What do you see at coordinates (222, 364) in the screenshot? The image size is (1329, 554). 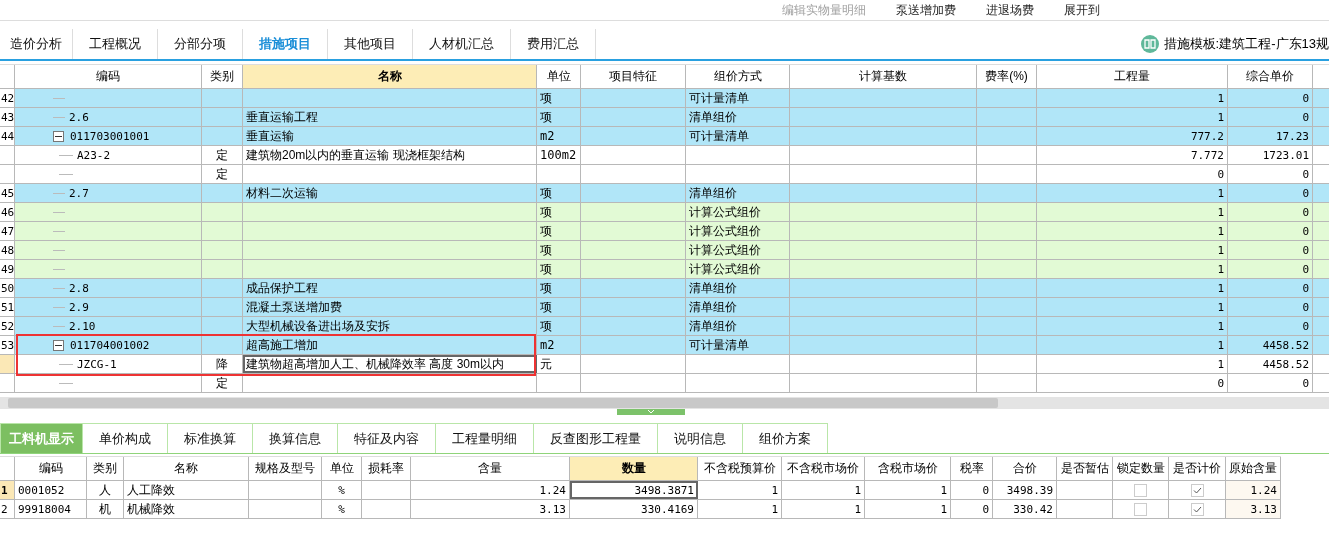 I see `cell-text: 降` at bounding box center [222, 364].